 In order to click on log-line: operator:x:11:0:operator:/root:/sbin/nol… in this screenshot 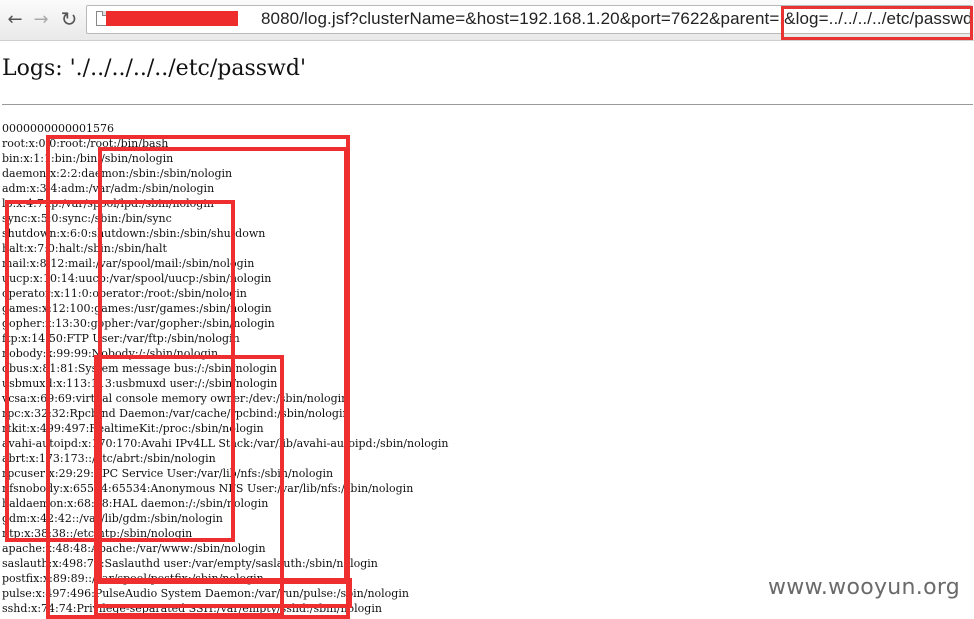, I will do `click(124, 293)`.